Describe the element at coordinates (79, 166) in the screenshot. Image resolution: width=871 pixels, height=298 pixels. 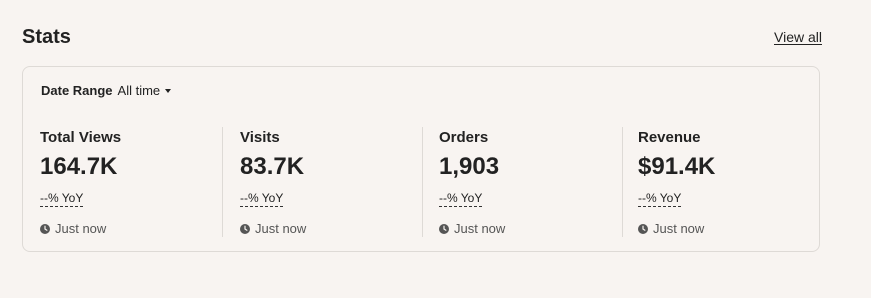
I see `stat-value: 164.7K` at that location.